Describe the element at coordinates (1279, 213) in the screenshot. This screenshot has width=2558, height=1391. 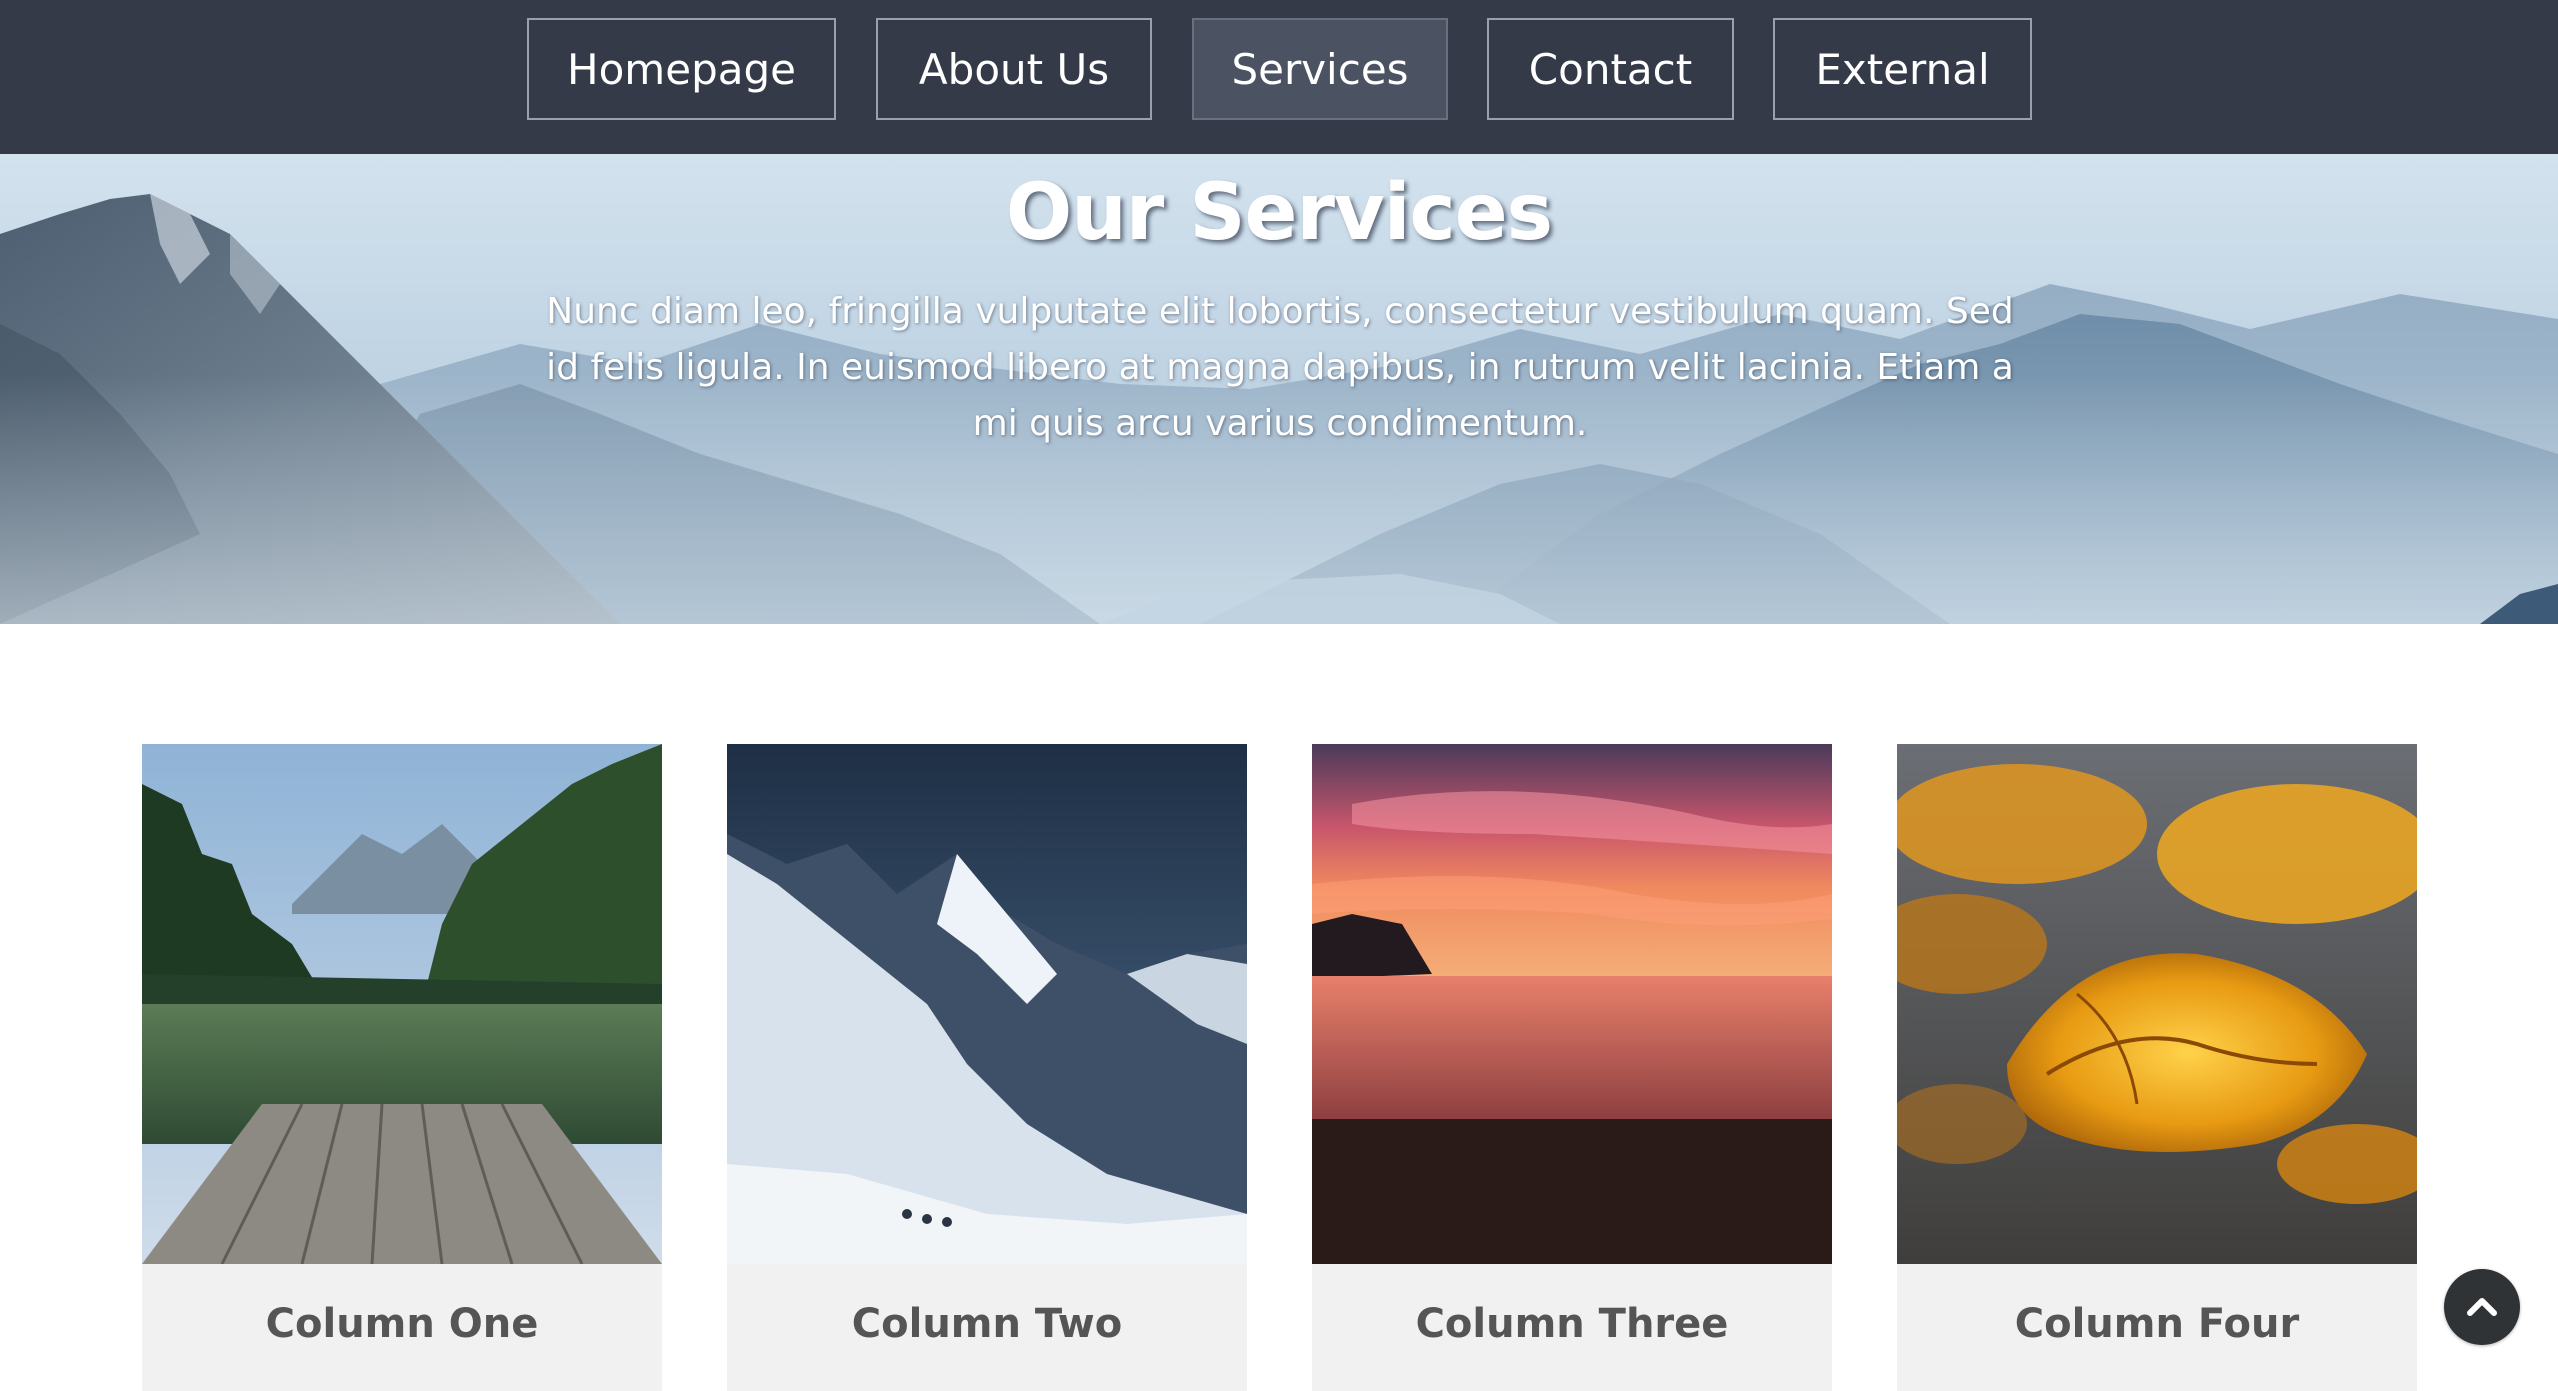
I see `page-title: Our Services` at that location.